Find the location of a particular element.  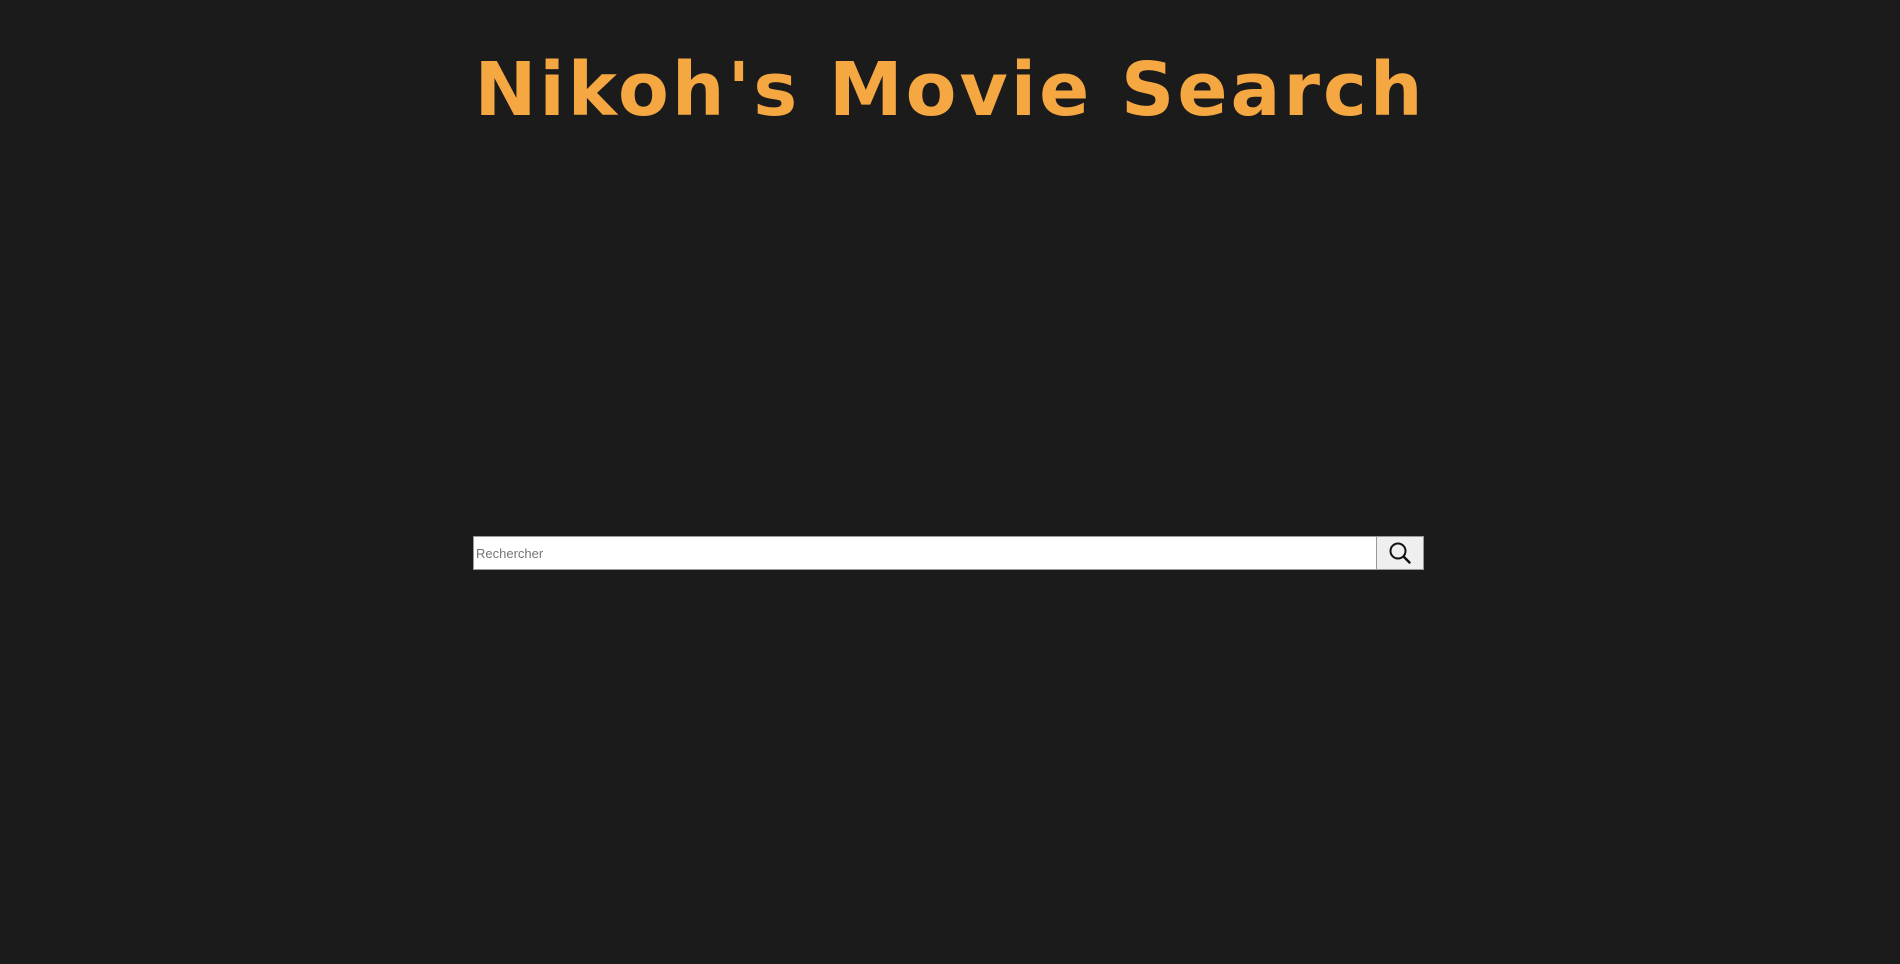

search-input is located at coordinates (925, 553).